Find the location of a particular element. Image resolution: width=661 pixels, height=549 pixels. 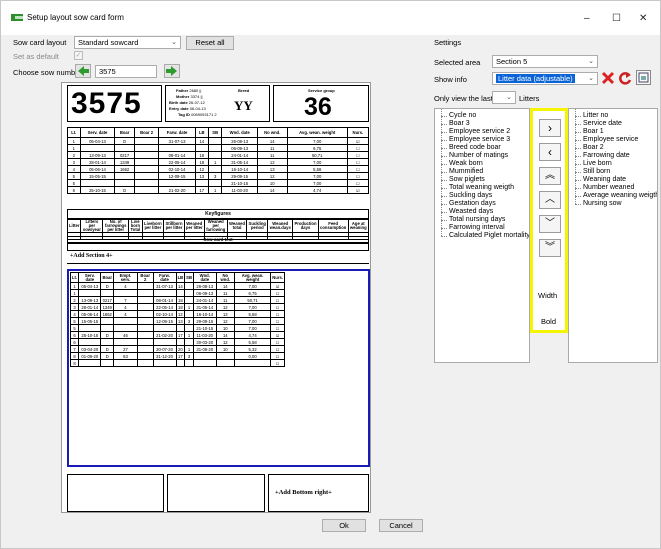

add-section-4-link: +Add Section 4+ is located at coordinates (91, 256).